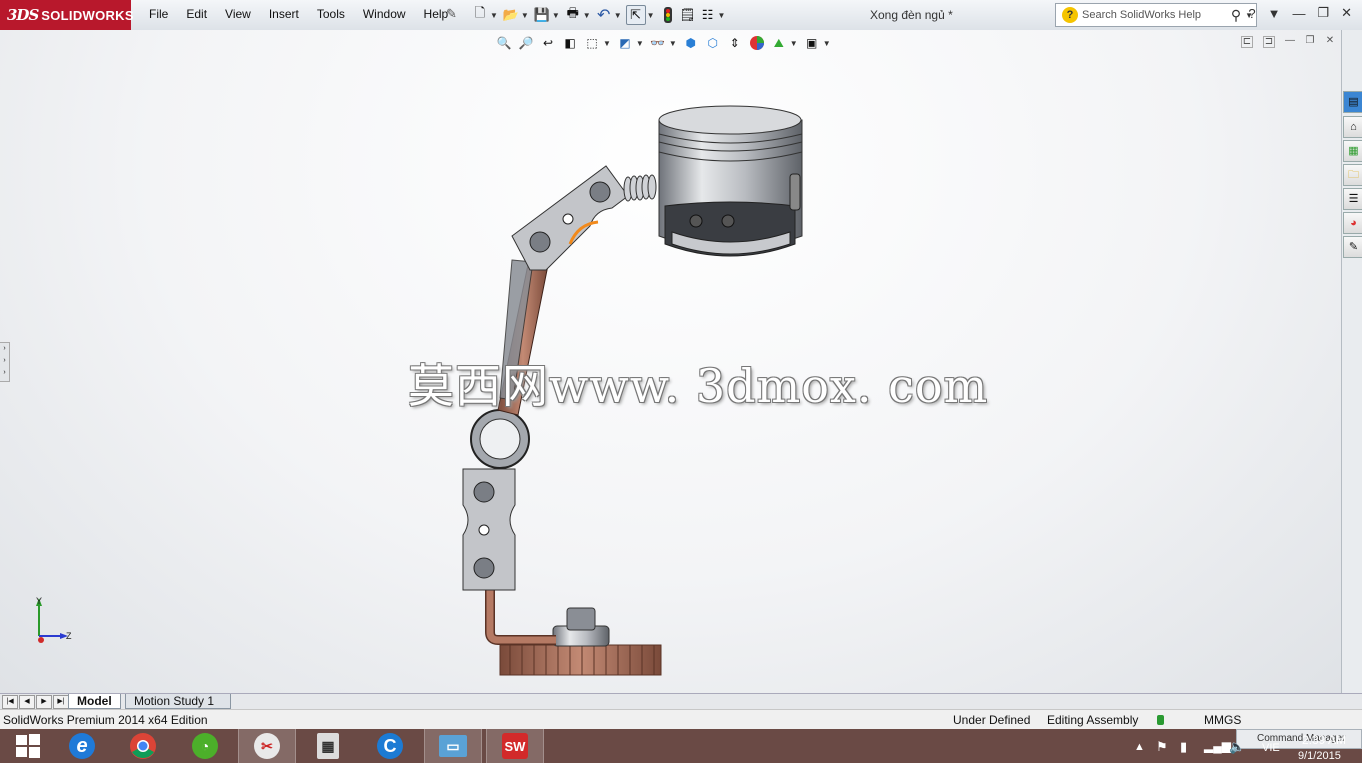 The image size is (1362, 763). I want to click on show-hidden-icons: ▲, so click(1139, 747).